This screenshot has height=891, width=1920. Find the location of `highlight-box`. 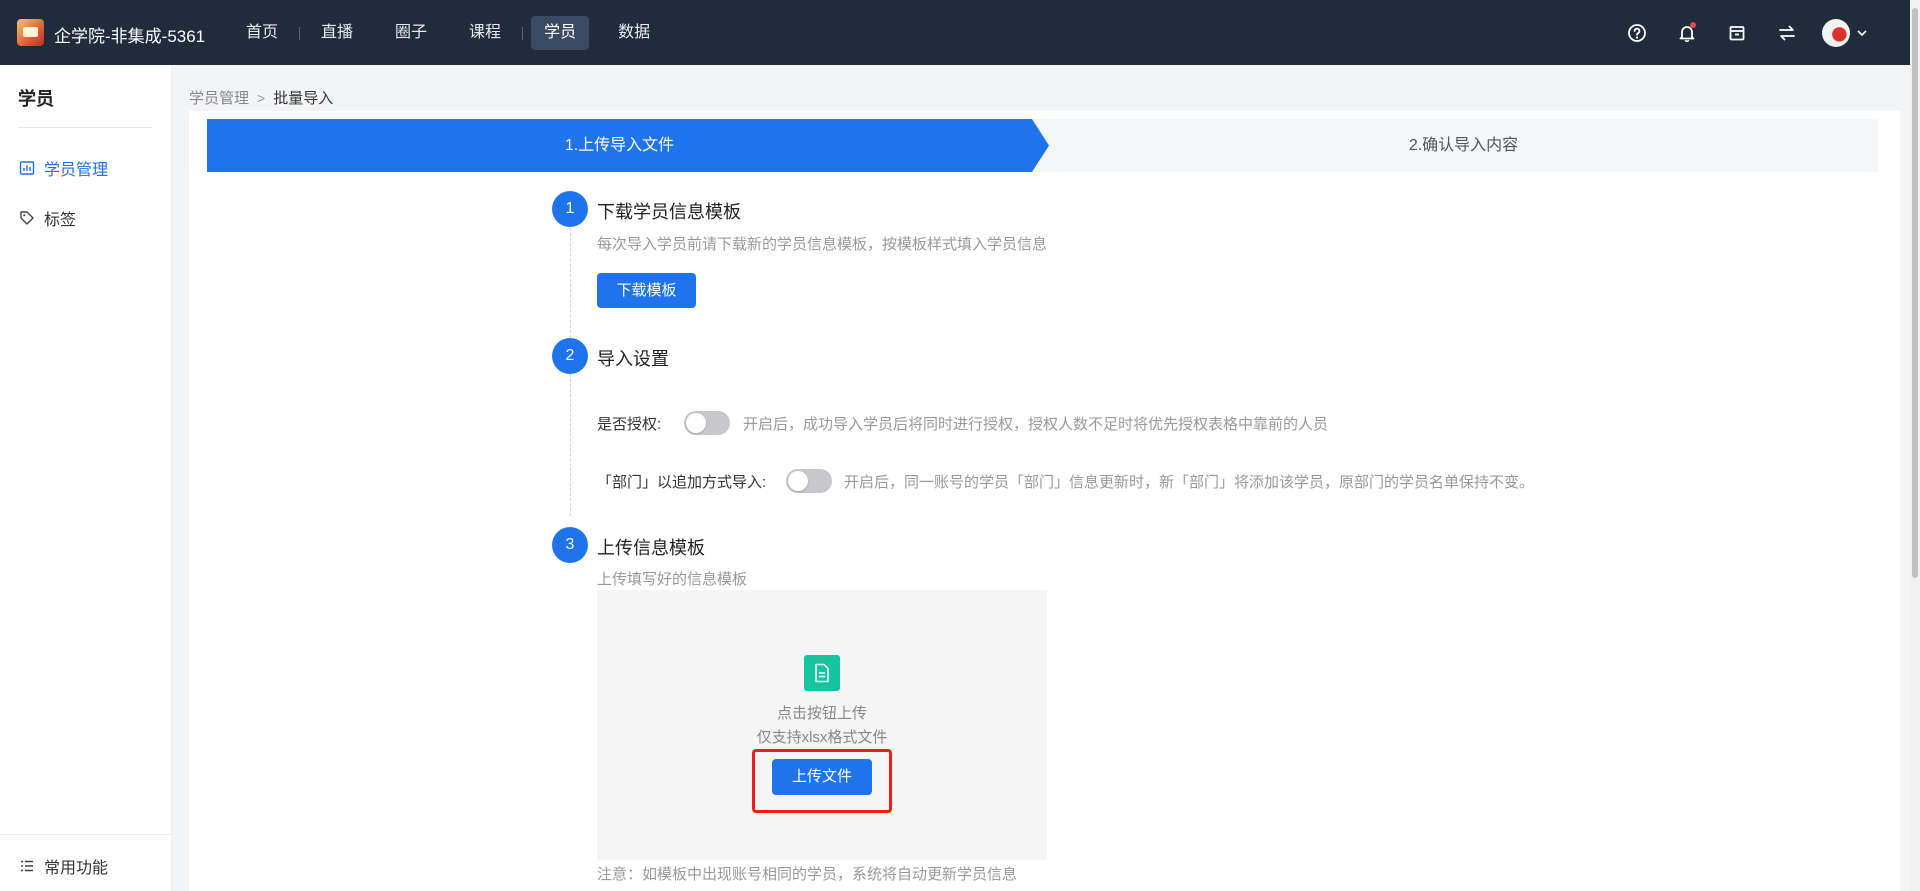

highlight-box is located at coordinates (822, 781).